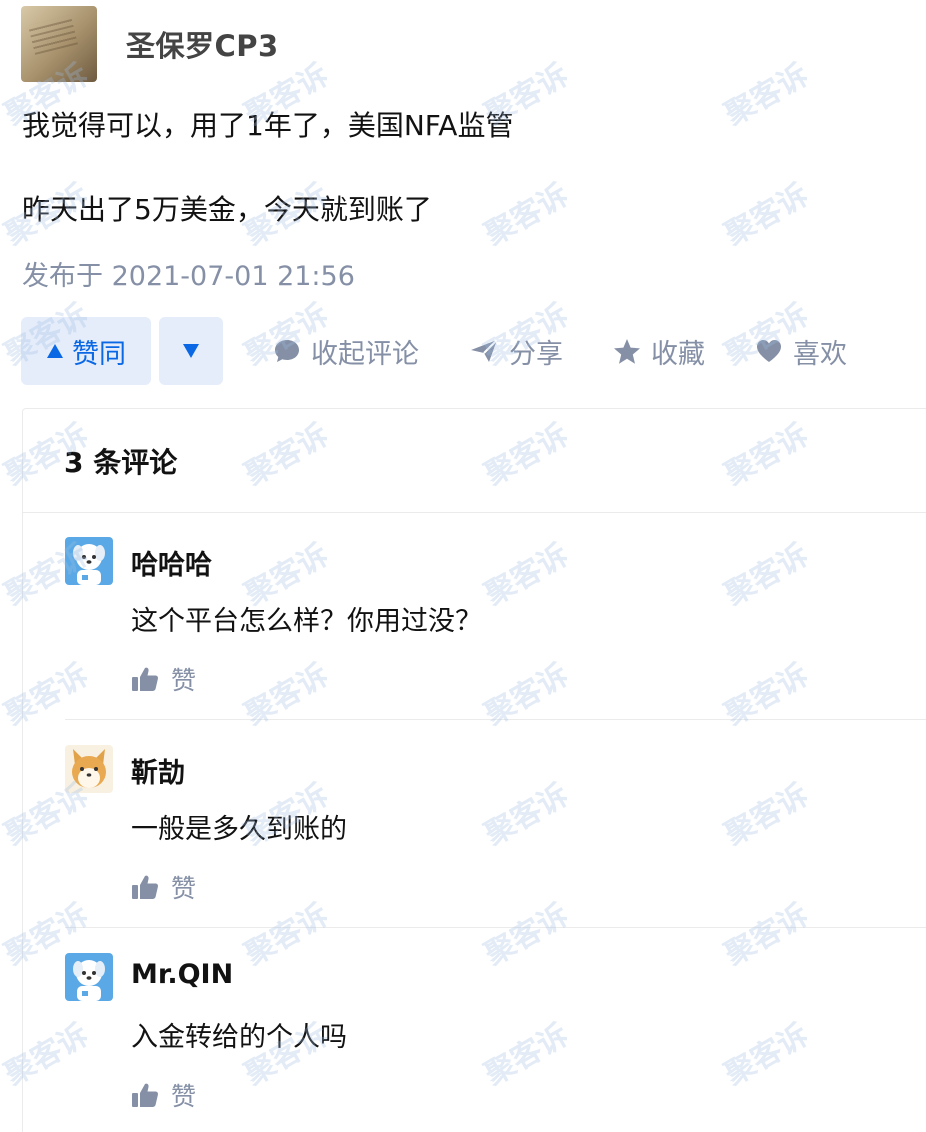 Image resolution: width=926 pixels, height=1132 pixels. I want to click on vote-up-button: 赞同, so click(86, 351).